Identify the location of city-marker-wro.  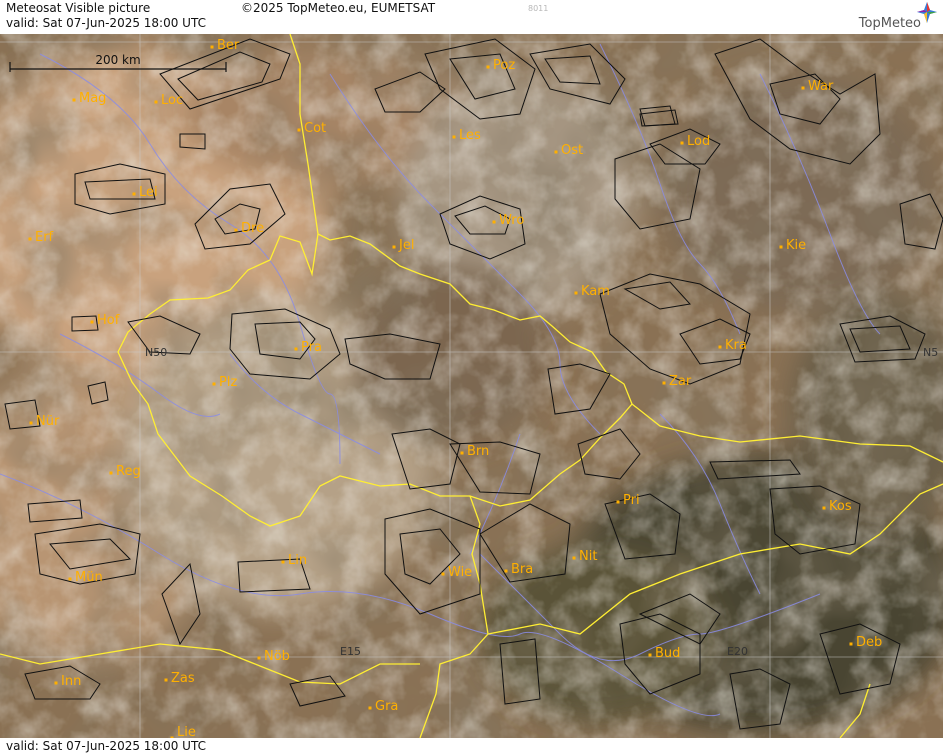
(494, 222).